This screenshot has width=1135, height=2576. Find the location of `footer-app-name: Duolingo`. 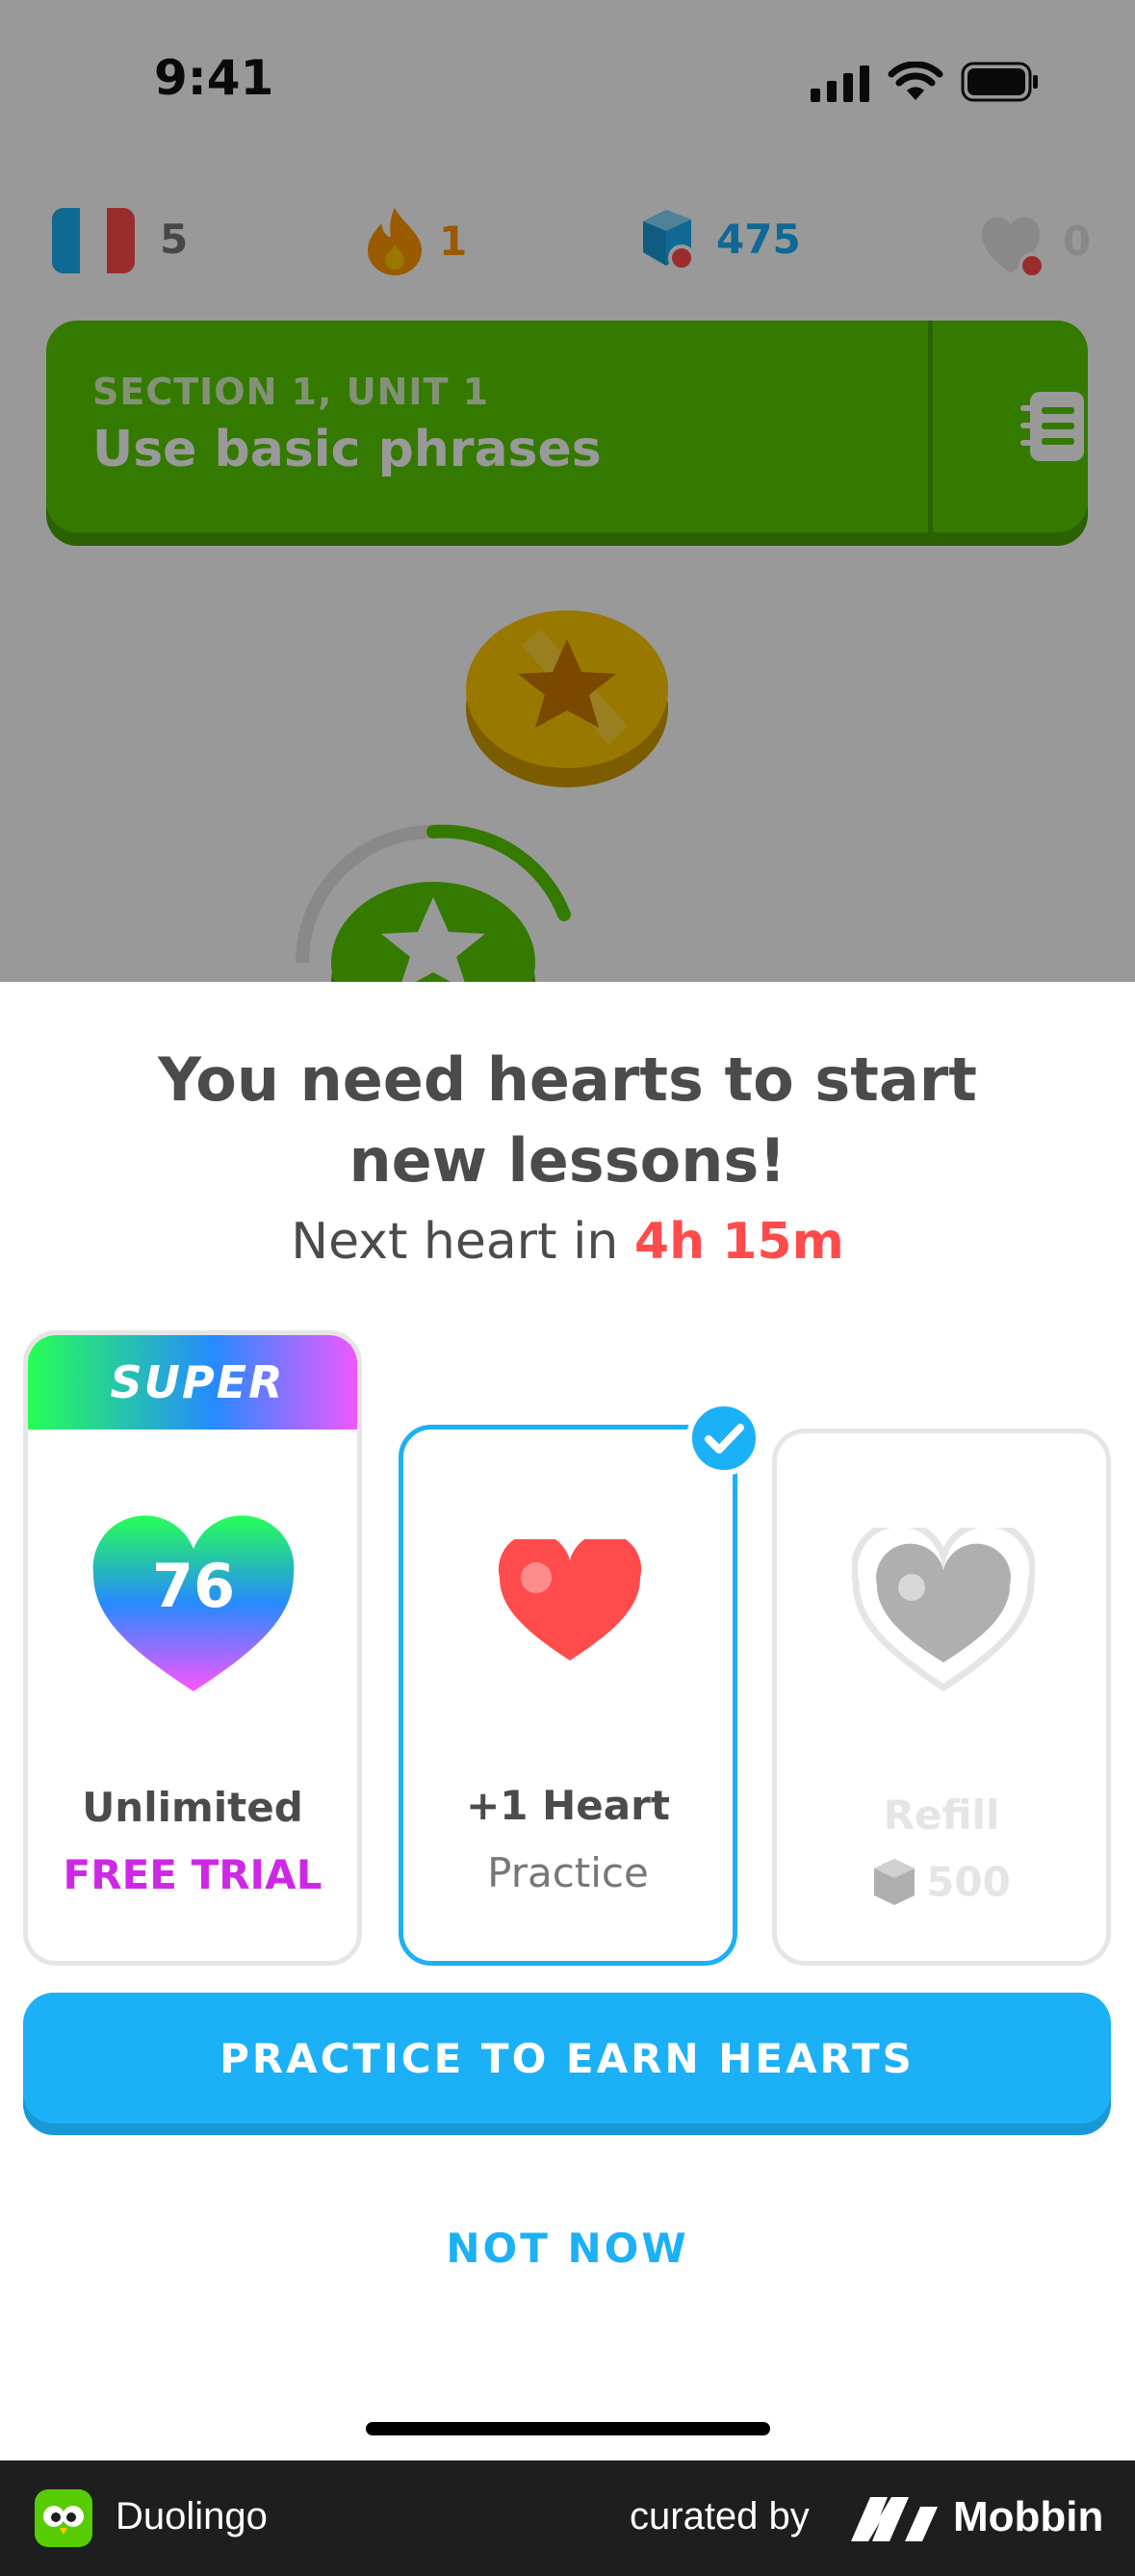

footer-app-name: Duolingo is located at coordinates (192, 2516).